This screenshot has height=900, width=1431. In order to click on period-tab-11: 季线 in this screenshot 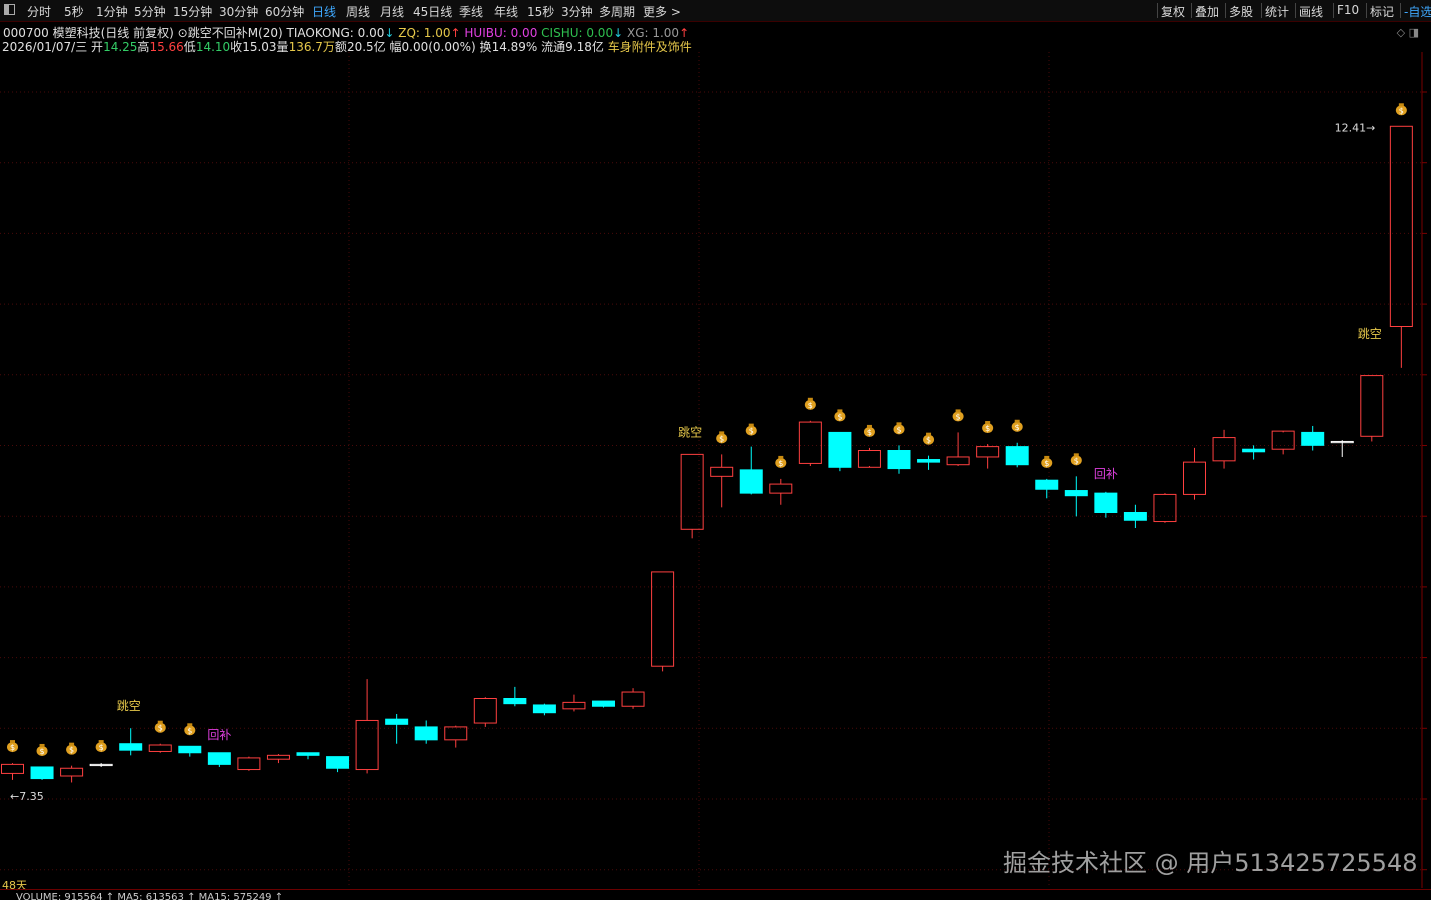, I will do `click(471, 11)`.